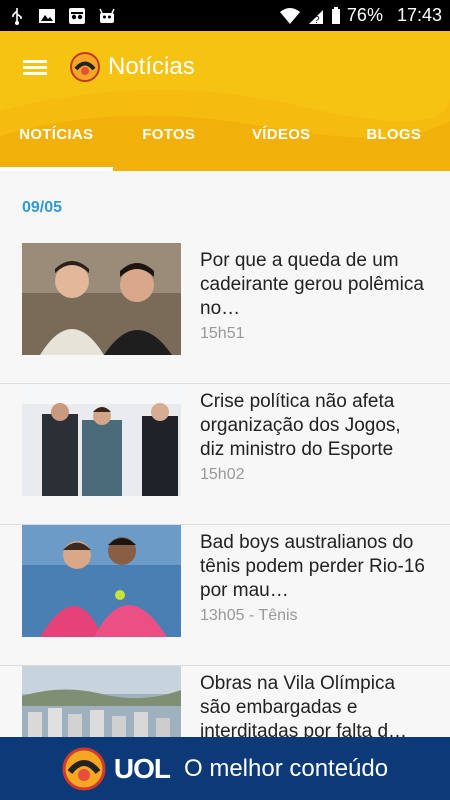 This screenshot has width=450, height=800. I want to click on tab-videos: VÍDEOS, so click(281, 137).